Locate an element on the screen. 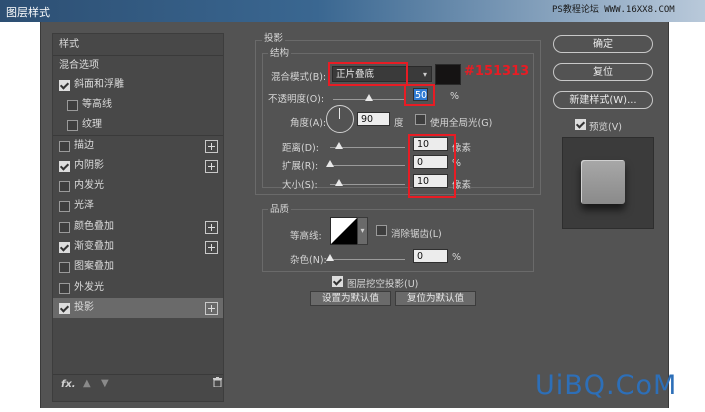  sidebar-item-label: 内发光 is located at coordinates (89, 185).